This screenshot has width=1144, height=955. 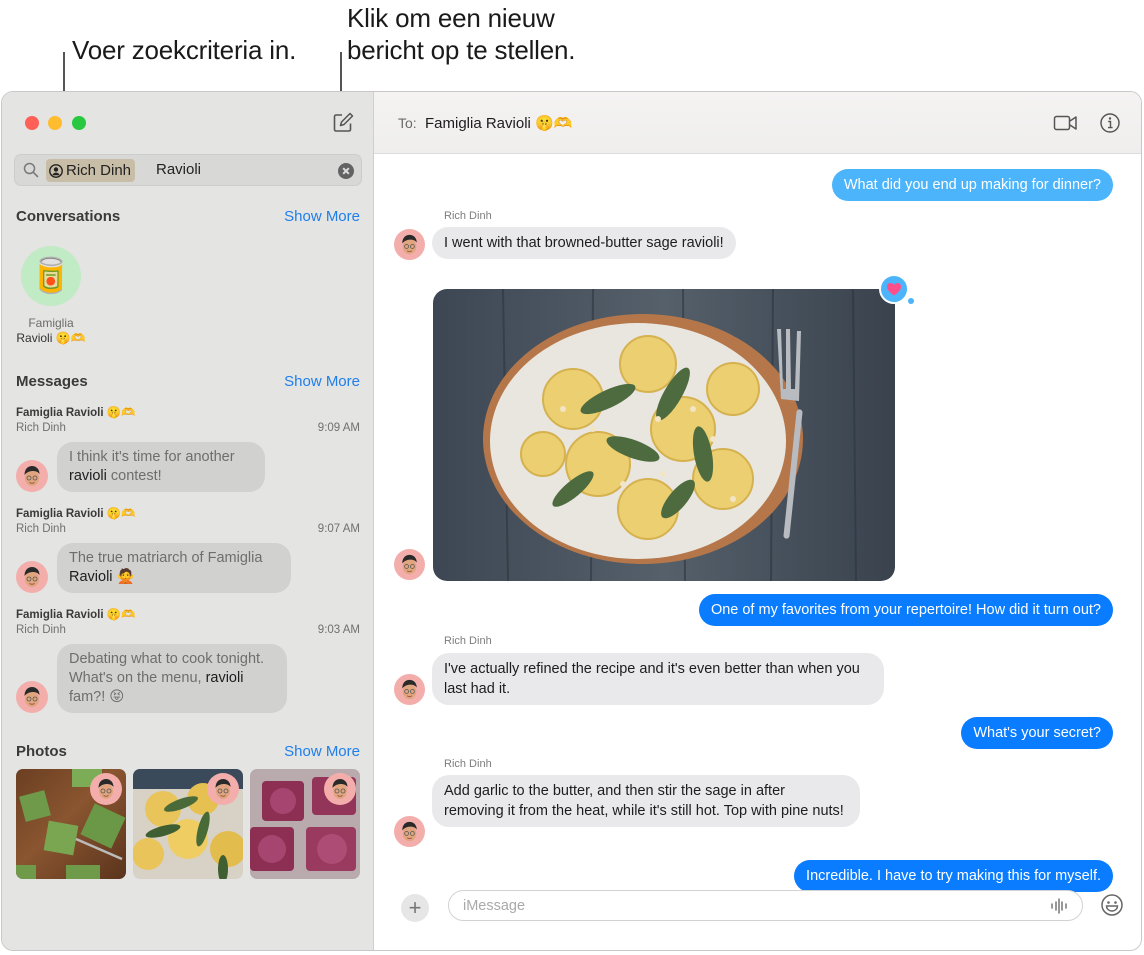 I want to click on video-camera-icon, so click(x=1065, y=123).